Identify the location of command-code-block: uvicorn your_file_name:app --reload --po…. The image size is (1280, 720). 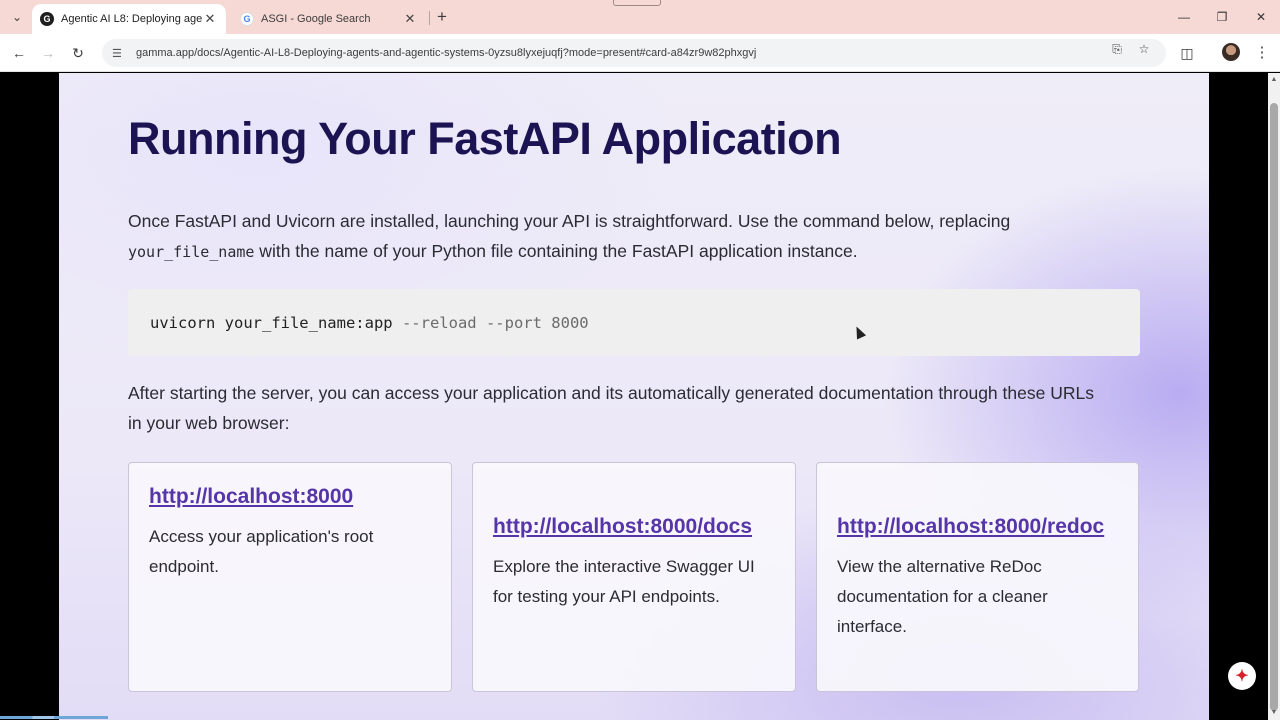
(634, 322).